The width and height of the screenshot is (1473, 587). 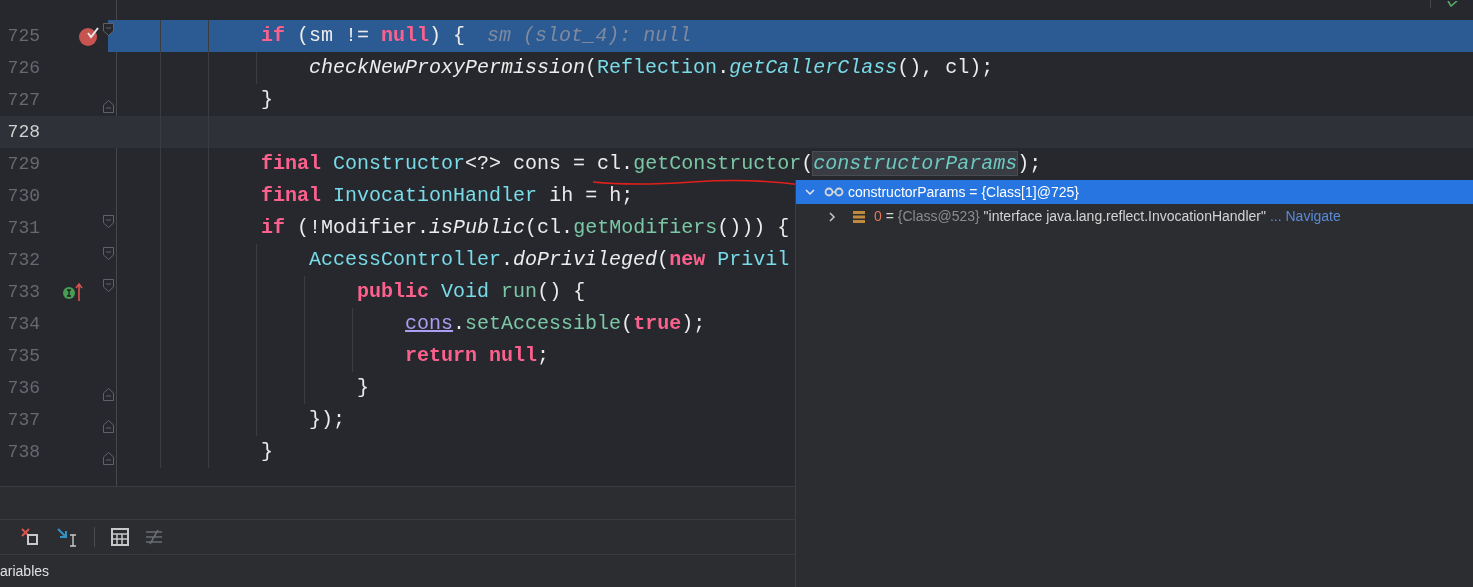 What do you see at coordinates (1070, 216) in the screenshot?
I see `variable-text: 0 = {Class@523} "interface java.lang.reflect.InvocationHandler"` at bounding box center [1070, 216].